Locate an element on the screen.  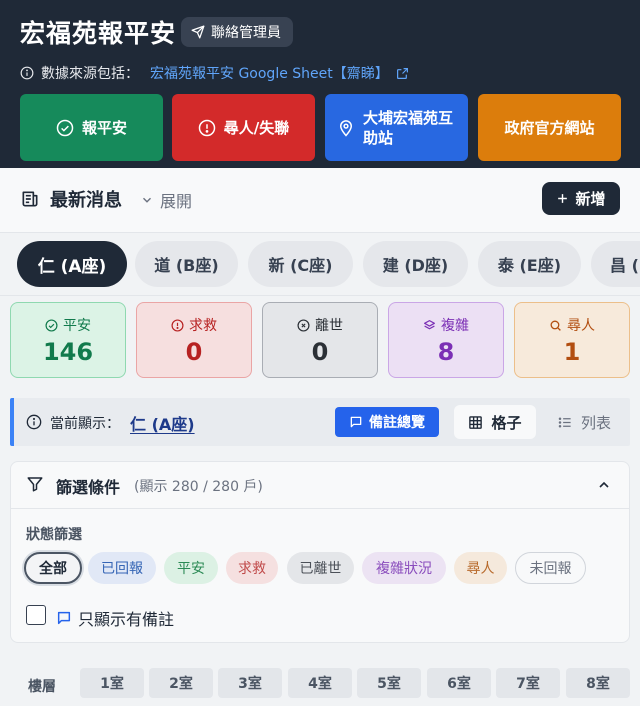
tab-building-d: 建 (D座) is located at coordinates (415, 264).